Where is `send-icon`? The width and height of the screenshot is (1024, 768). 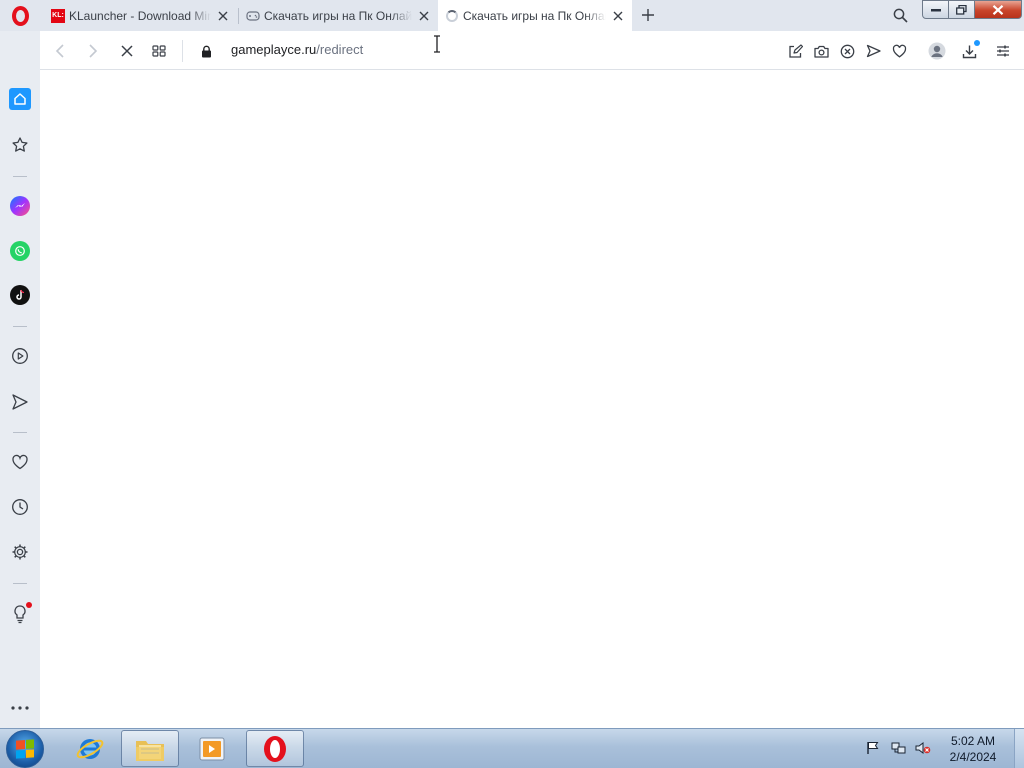
send-icon is located at coordinates (873, 51).